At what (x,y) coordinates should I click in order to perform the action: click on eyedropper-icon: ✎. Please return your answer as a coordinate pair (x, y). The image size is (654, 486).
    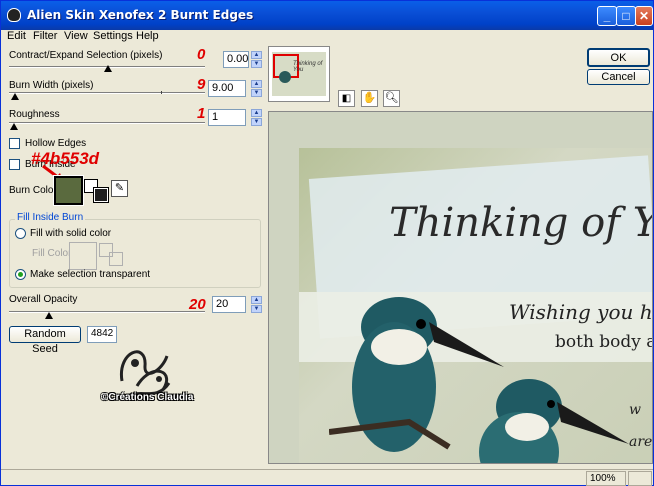
    Looking at the image, I should click on (119, 188).